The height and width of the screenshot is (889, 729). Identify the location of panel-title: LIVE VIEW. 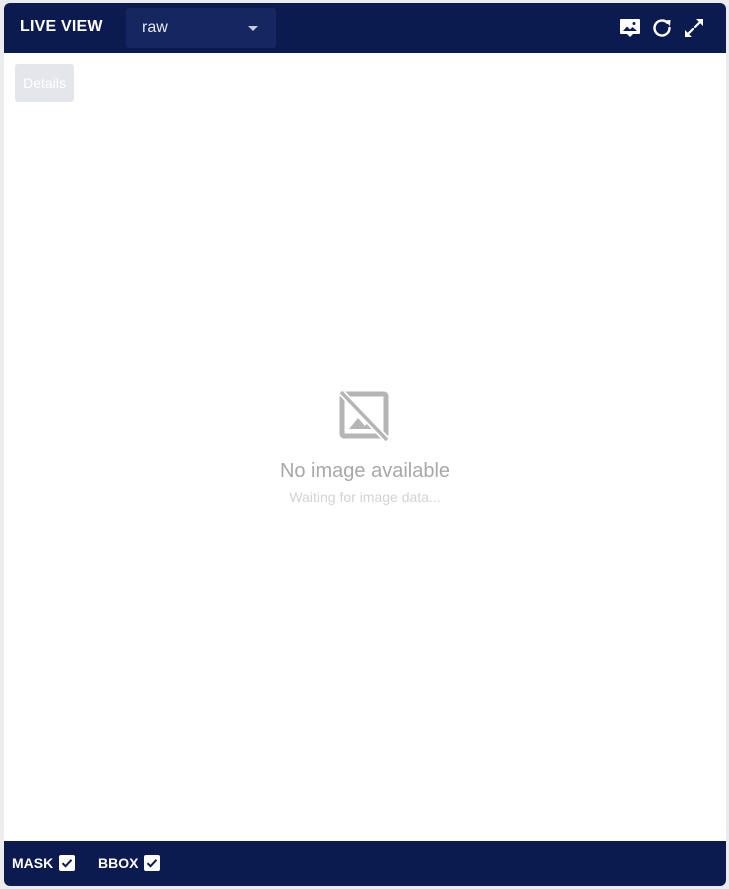
(61, 26).